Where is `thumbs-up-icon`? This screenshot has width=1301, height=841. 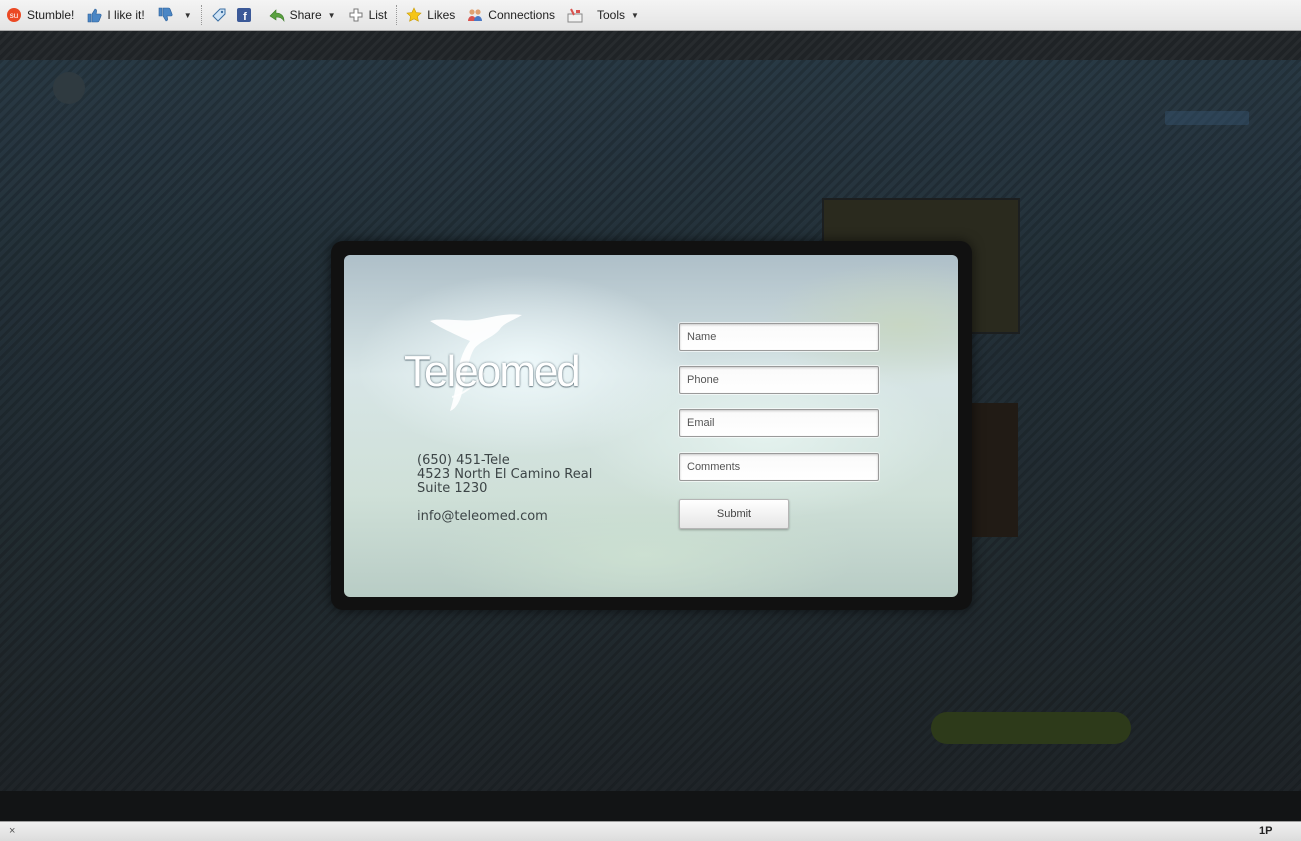 thumbs-up-icon is located at coordinates (94, 15).